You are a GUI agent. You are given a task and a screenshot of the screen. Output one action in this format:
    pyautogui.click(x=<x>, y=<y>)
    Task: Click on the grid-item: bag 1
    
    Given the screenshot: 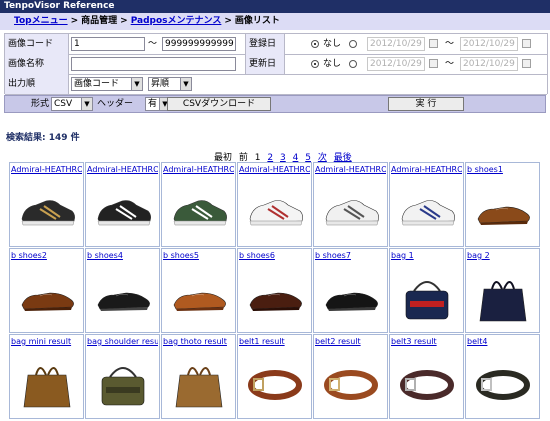 What is the action you would take?
    pyautogui.click(x=426, y=290)
    